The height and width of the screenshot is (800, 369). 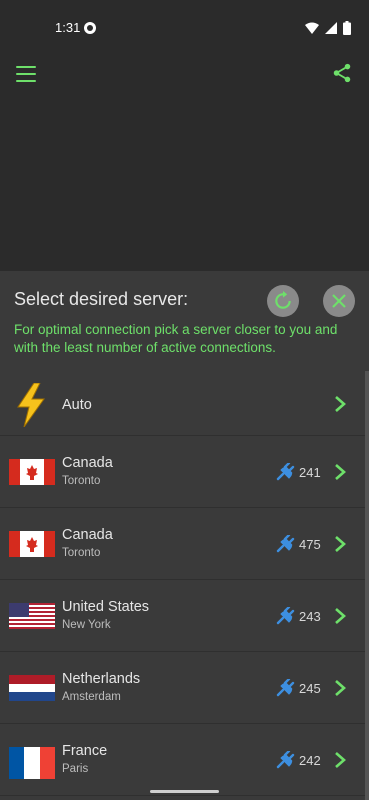 I want to click on server-row-france: France Paris 242, so click(x=183, y=760).